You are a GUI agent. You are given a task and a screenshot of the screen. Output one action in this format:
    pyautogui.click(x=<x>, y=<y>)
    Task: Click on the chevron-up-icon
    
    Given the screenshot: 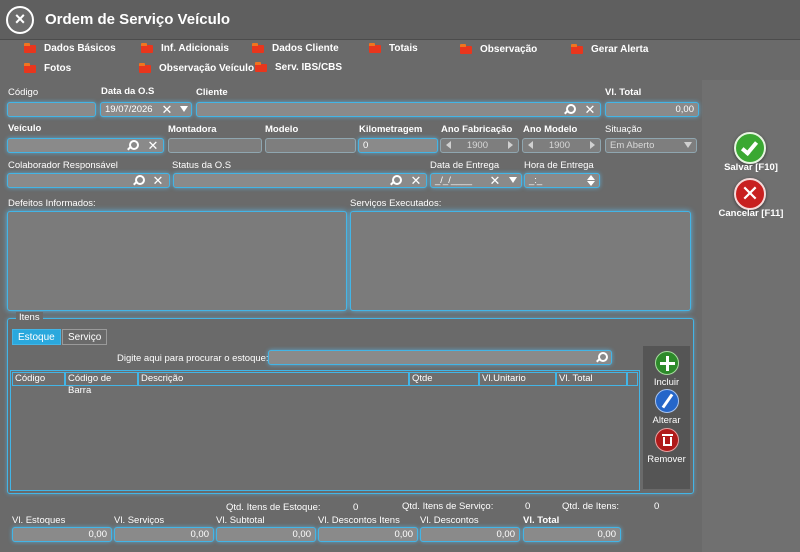 What is the action you would take?
    pyautogui.click(x=591, y=177)
    